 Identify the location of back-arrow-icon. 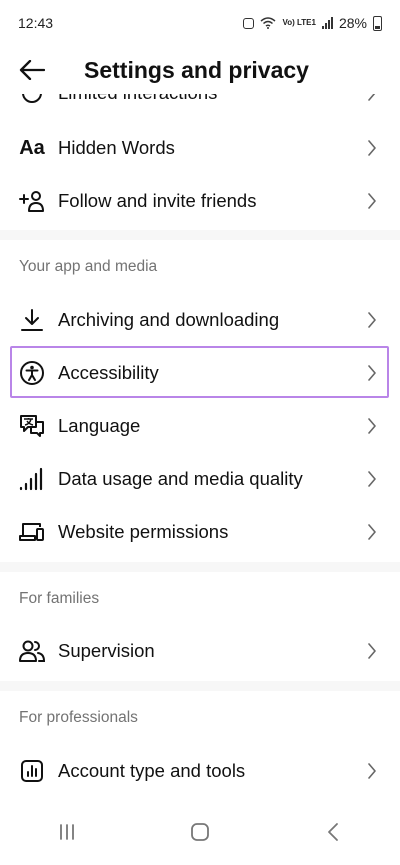
(32, 70).